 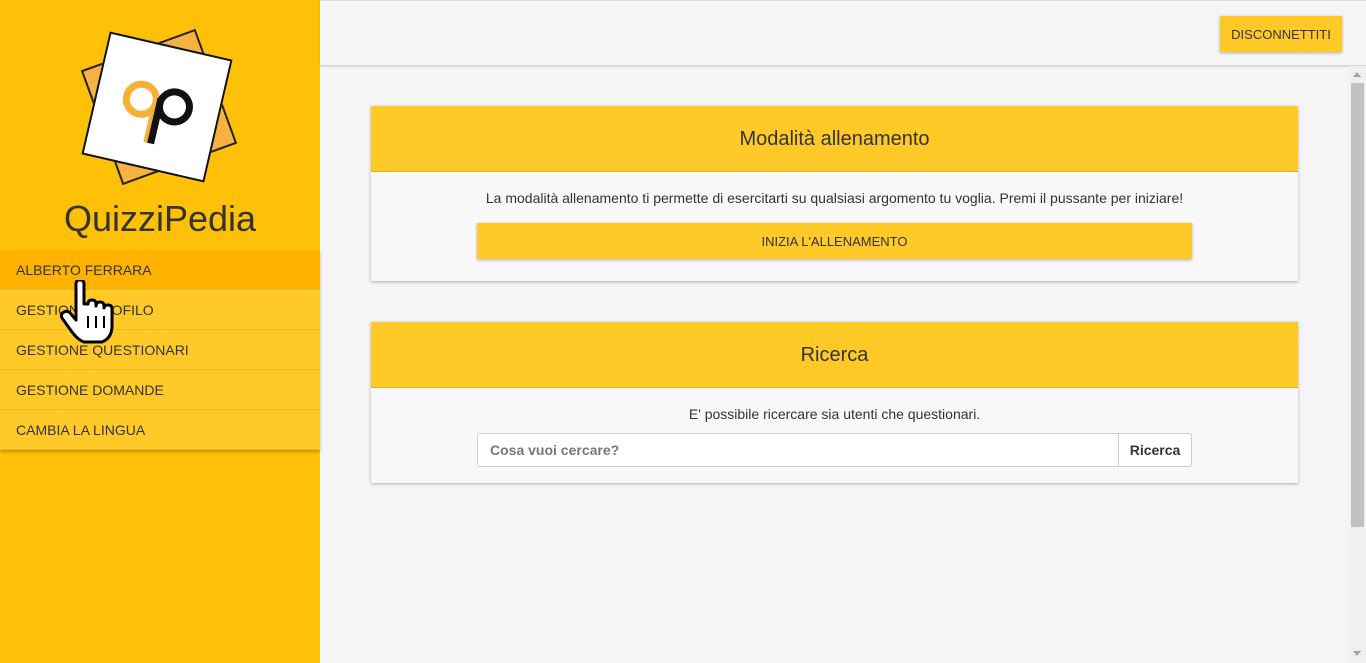 I want to click on training-card-title: Modalità allenamento, so click(x=834, y=139).